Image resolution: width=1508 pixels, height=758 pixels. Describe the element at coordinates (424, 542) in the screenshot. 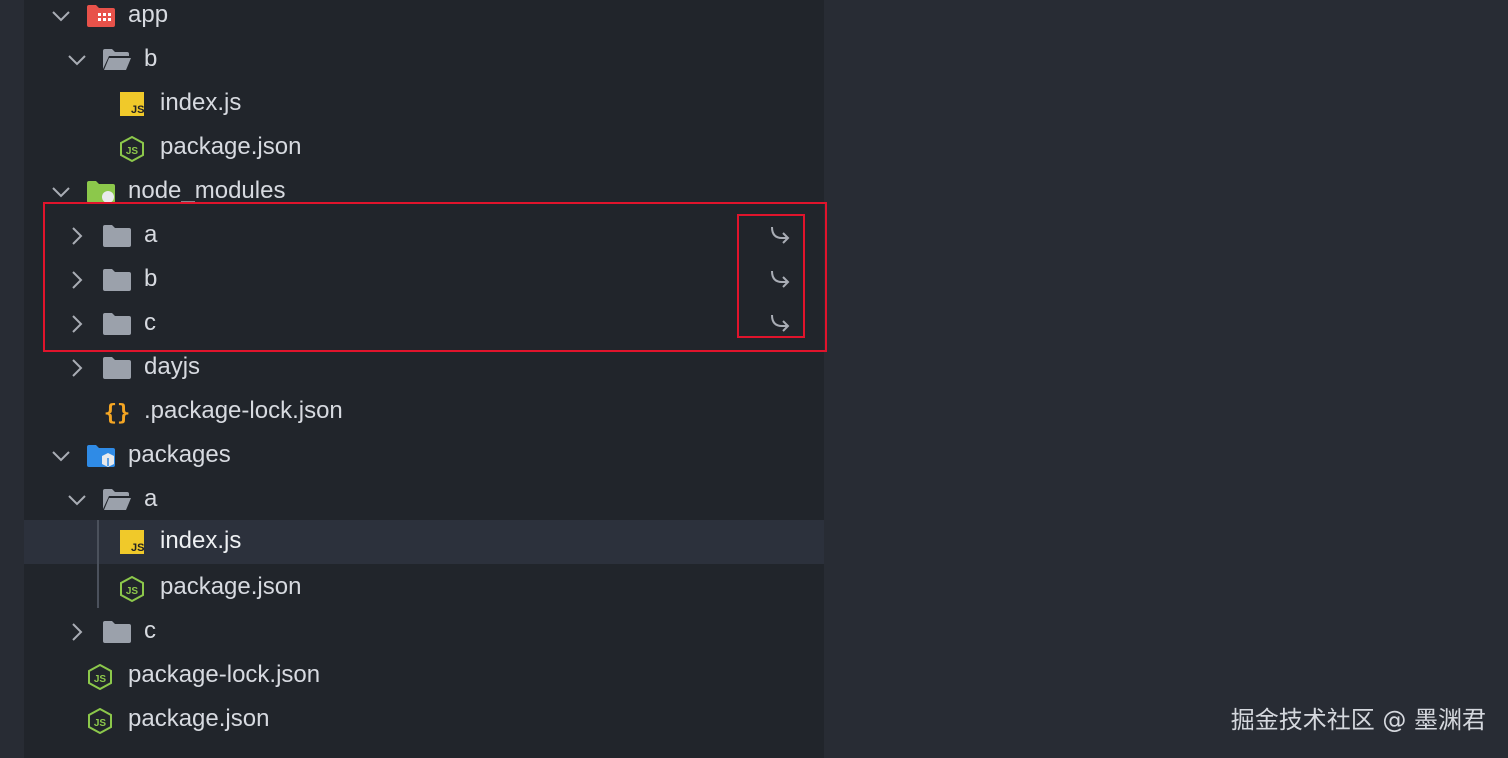

I see `tree-item-index-js-selected: JS index.js` at that location.